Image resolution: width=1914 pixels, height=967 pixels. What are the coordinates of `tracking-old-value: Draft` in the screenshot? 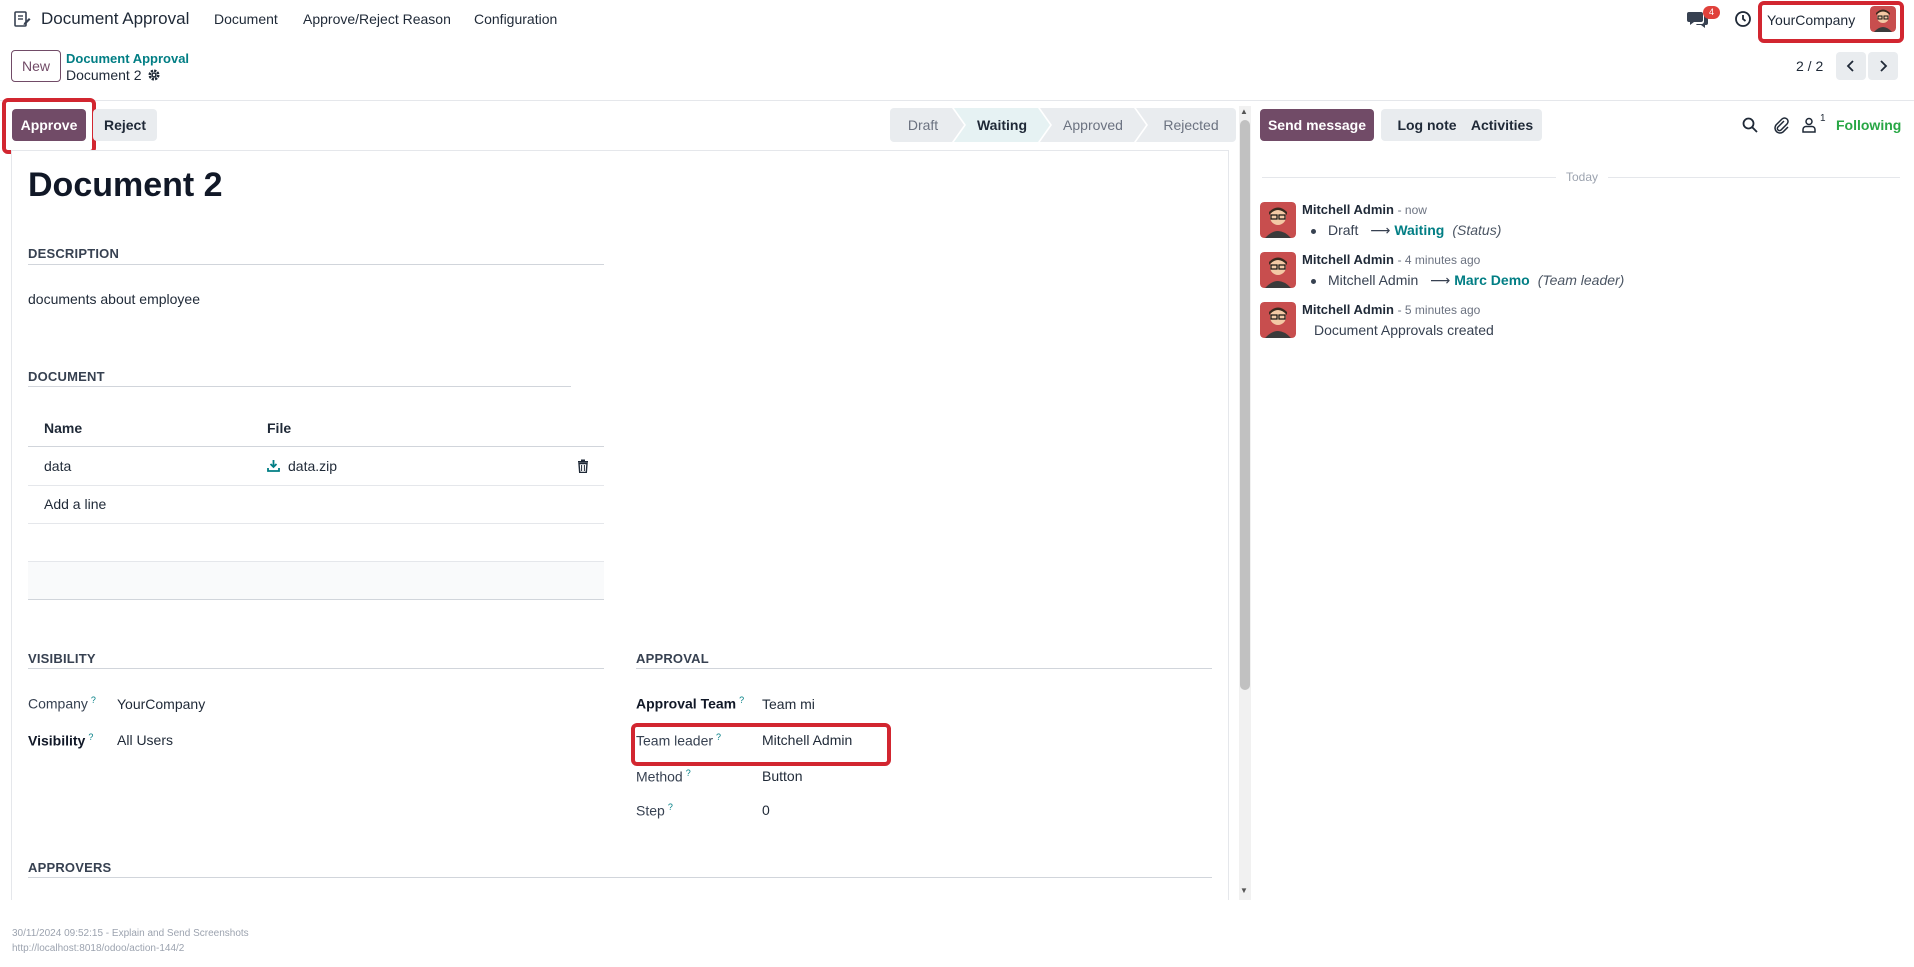 It's located at (1343, 230).